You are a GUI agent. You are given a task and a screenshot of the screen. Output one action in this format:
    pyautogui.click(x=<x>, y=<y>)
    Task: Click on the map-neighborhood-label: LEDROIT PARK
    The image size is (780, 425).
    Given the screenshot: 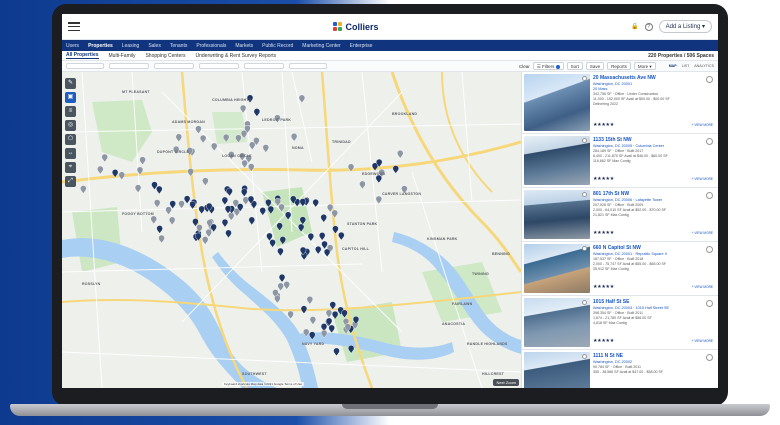 What is the action you would take?
    pyautogui.click(x=277, y=120)
    